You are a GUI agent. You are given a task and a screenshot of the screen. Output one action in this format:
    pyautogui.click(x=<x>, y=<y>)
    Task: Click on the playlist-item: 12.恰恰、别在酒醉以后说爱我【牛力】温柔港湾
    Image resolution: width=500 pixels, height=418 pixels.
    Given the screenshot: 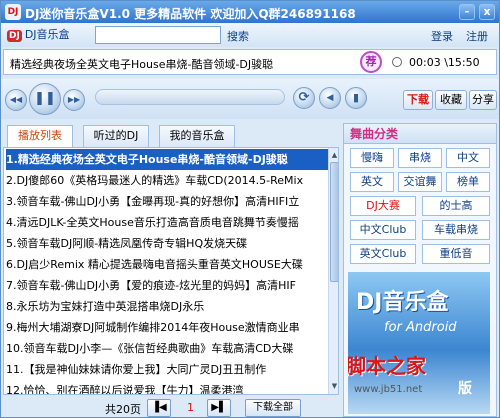 What is the action you would take?
    pyautogui.click(x=167, y=387)
    